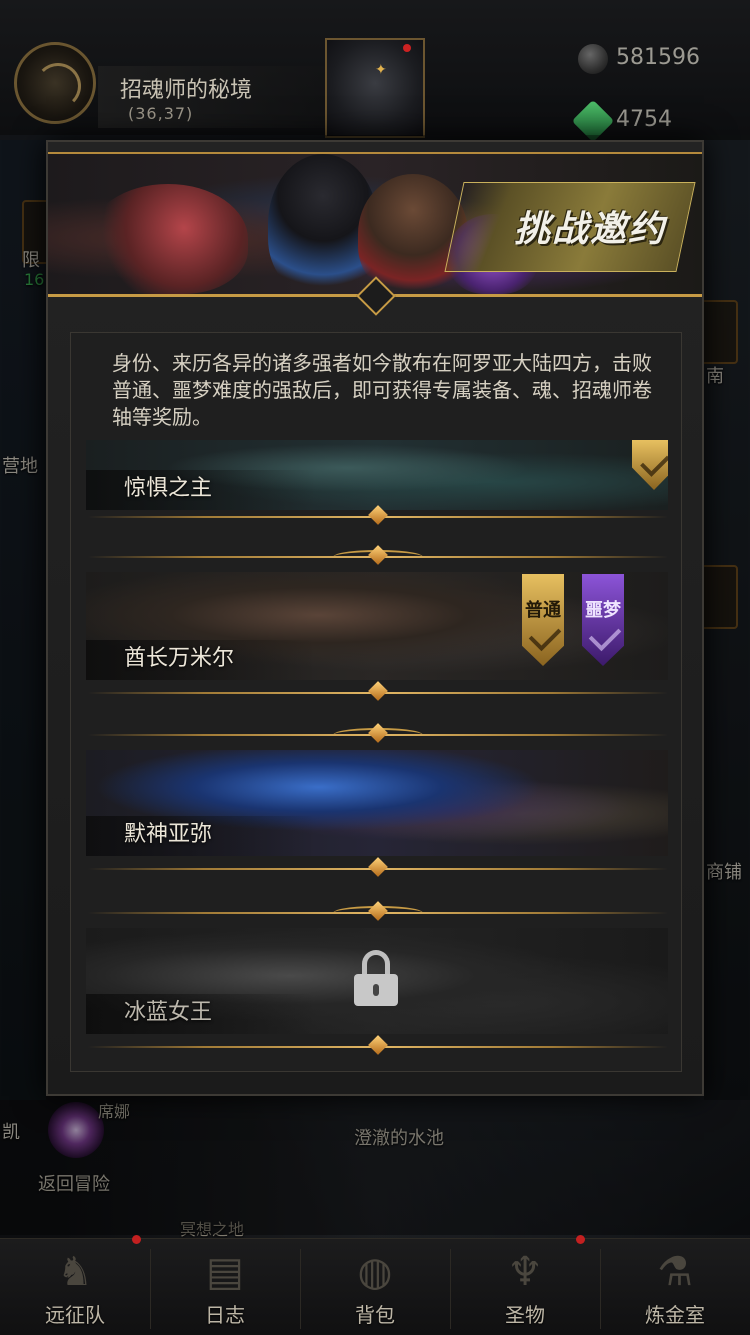  I want to click on boss-row-terror-lord: 惊惧之主, so click(377, 475).